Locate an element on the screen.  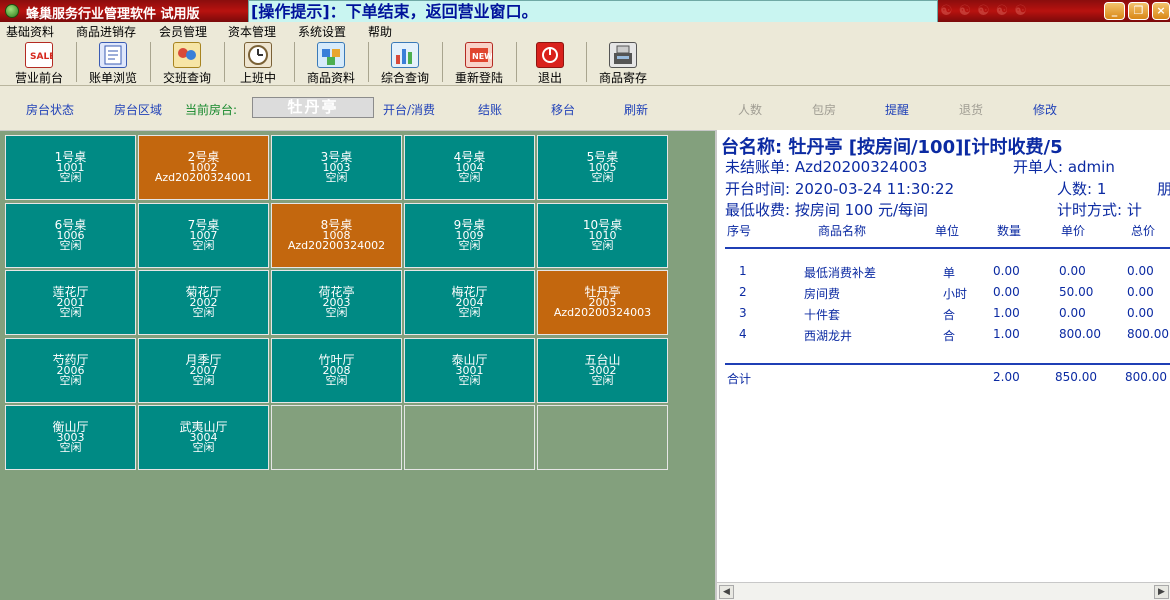
cell-qty: 0.00 is located at coordinates (1006, 292).